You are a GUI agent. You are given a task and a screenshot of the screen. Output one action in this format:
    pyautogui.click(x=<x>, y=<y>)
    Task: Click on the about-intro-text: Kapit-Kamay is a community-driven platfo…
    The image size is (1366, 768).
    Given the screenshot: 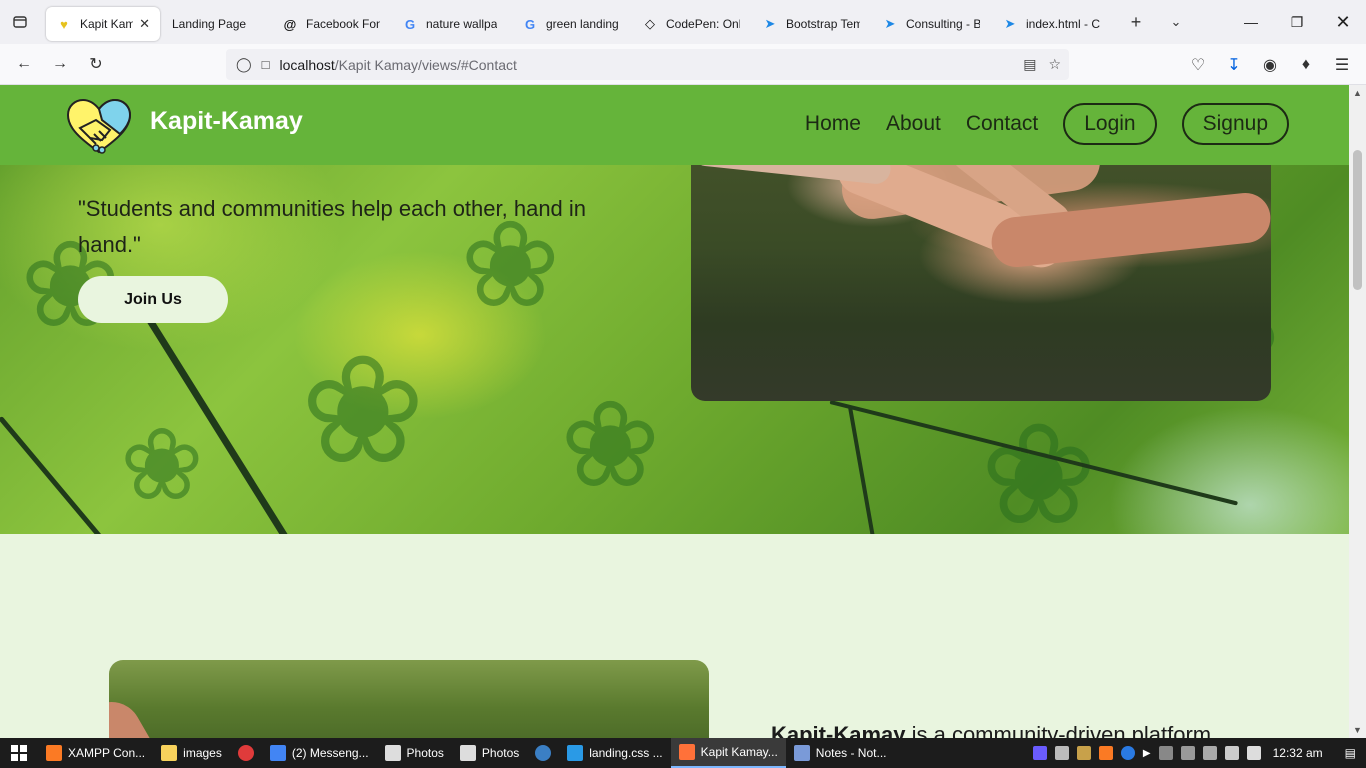 What is the action you would take?
    pyautogui.click(x=991, y=730)
    